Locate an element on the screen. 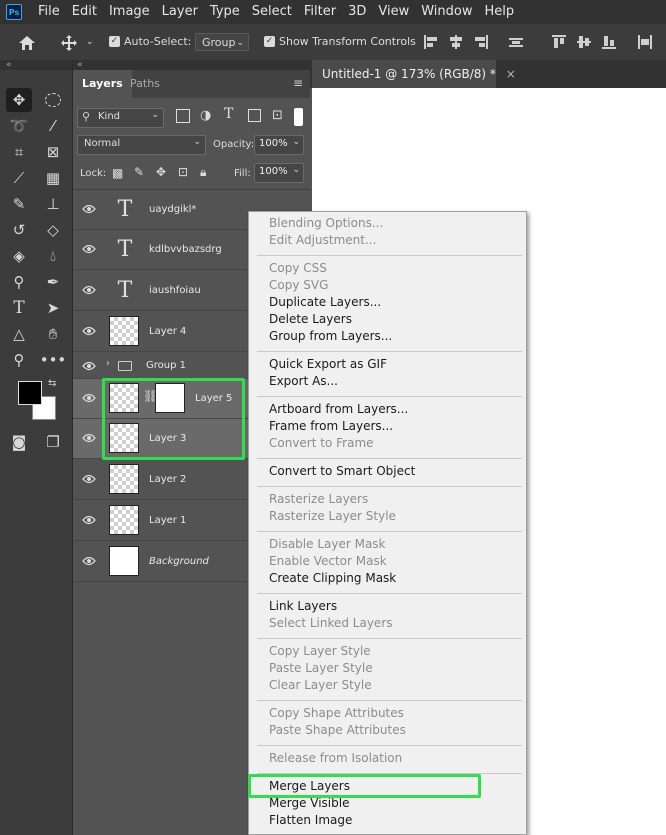  screen-mode-button: ❐ is located at coordinates (53, 442).